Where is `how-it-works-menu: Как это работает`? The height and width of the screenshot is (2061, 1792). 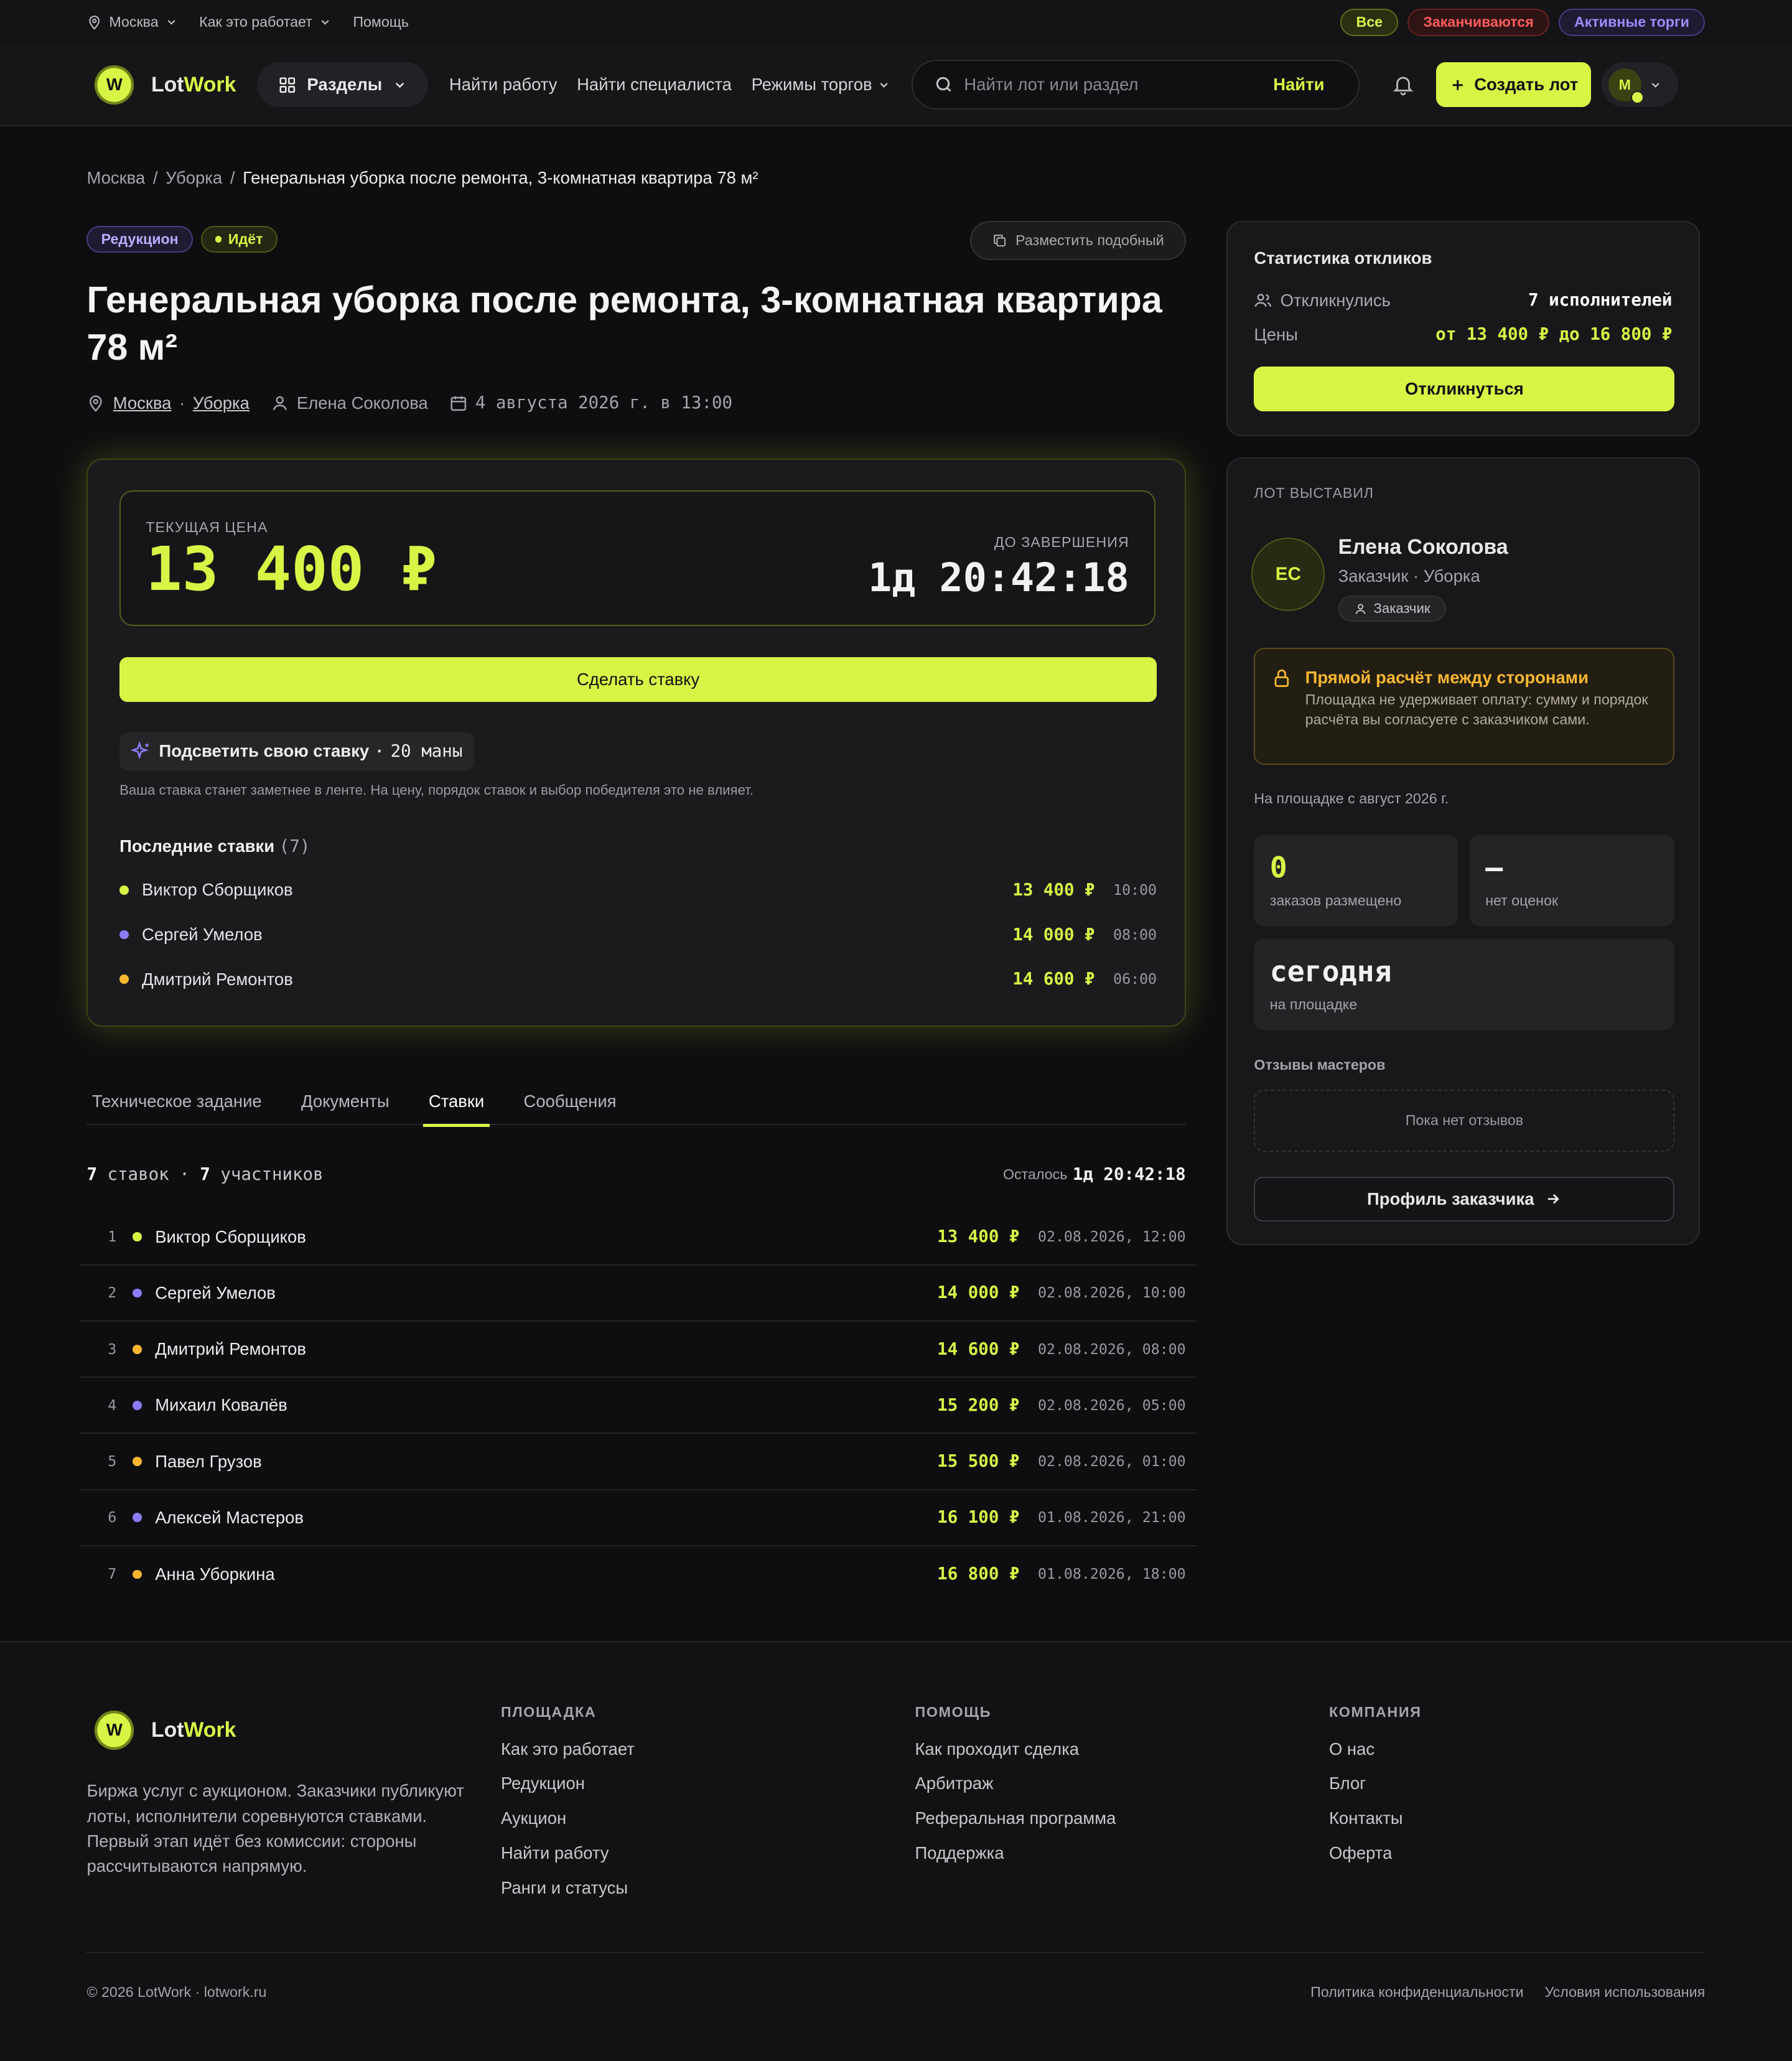
how-it-works-menu: Как это работает is located at coordinates (266, 22).